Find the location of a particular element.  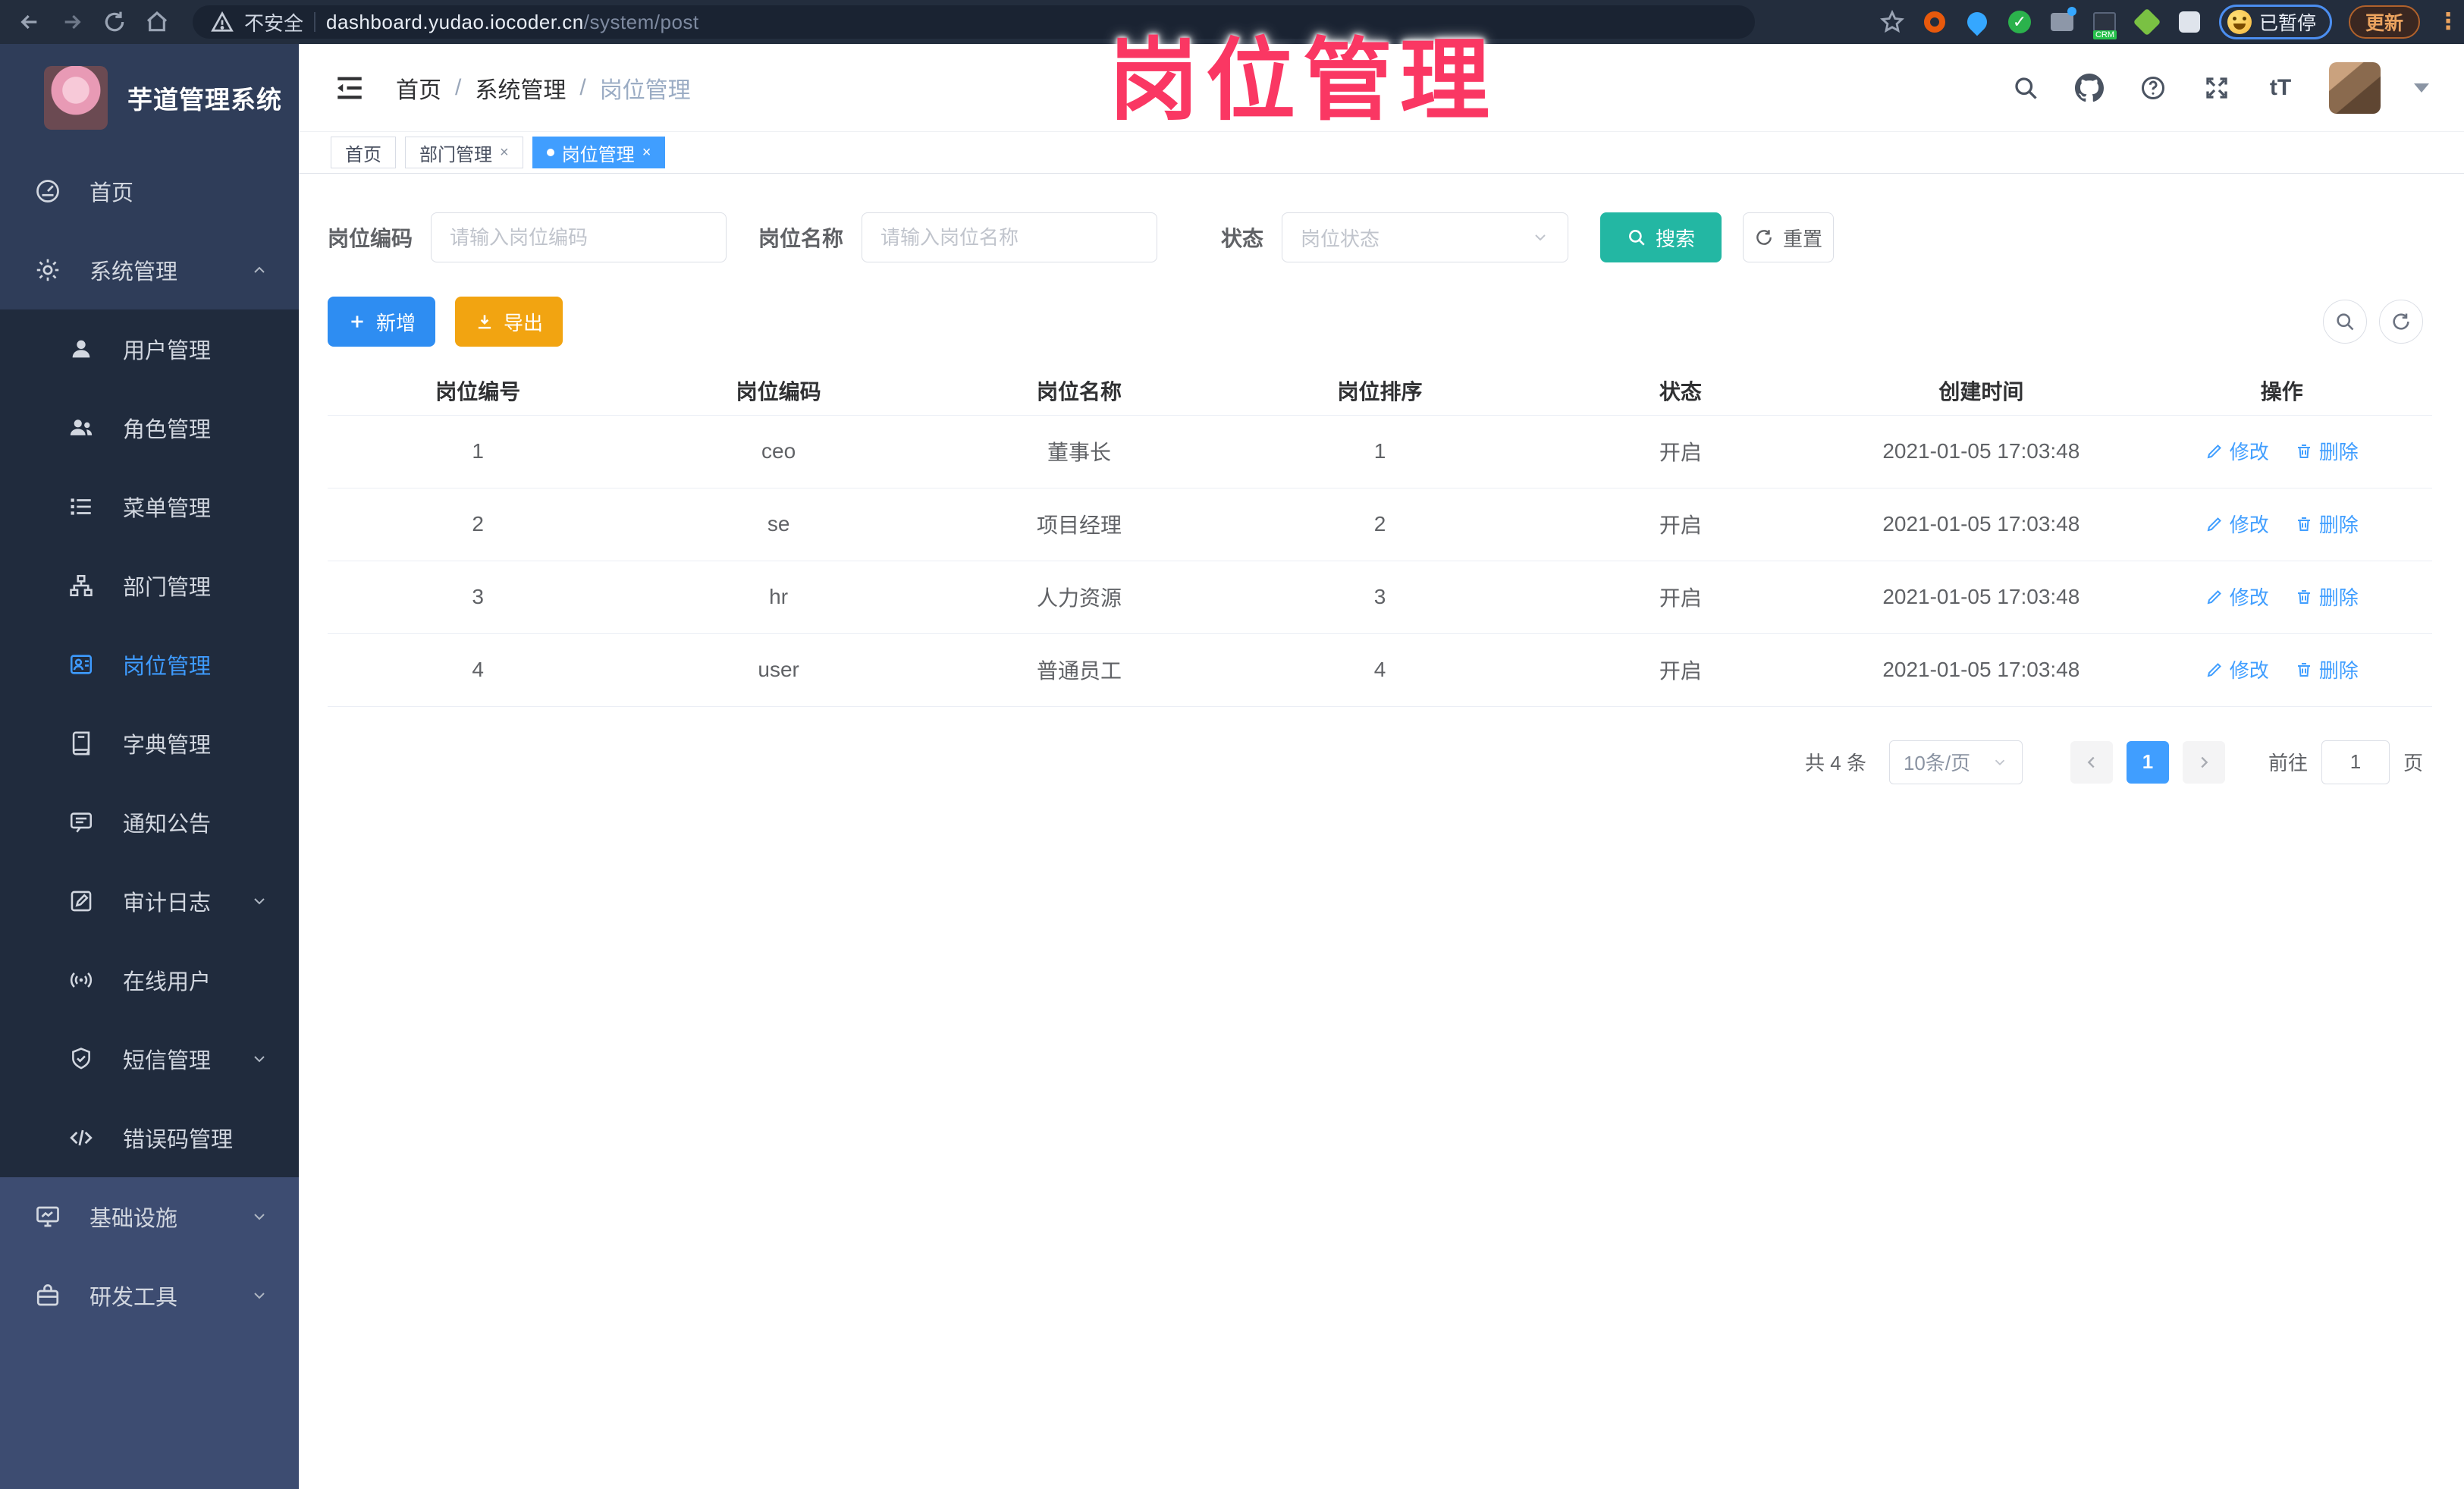

extension-pin-icon is located at coordinates (1977, 22).